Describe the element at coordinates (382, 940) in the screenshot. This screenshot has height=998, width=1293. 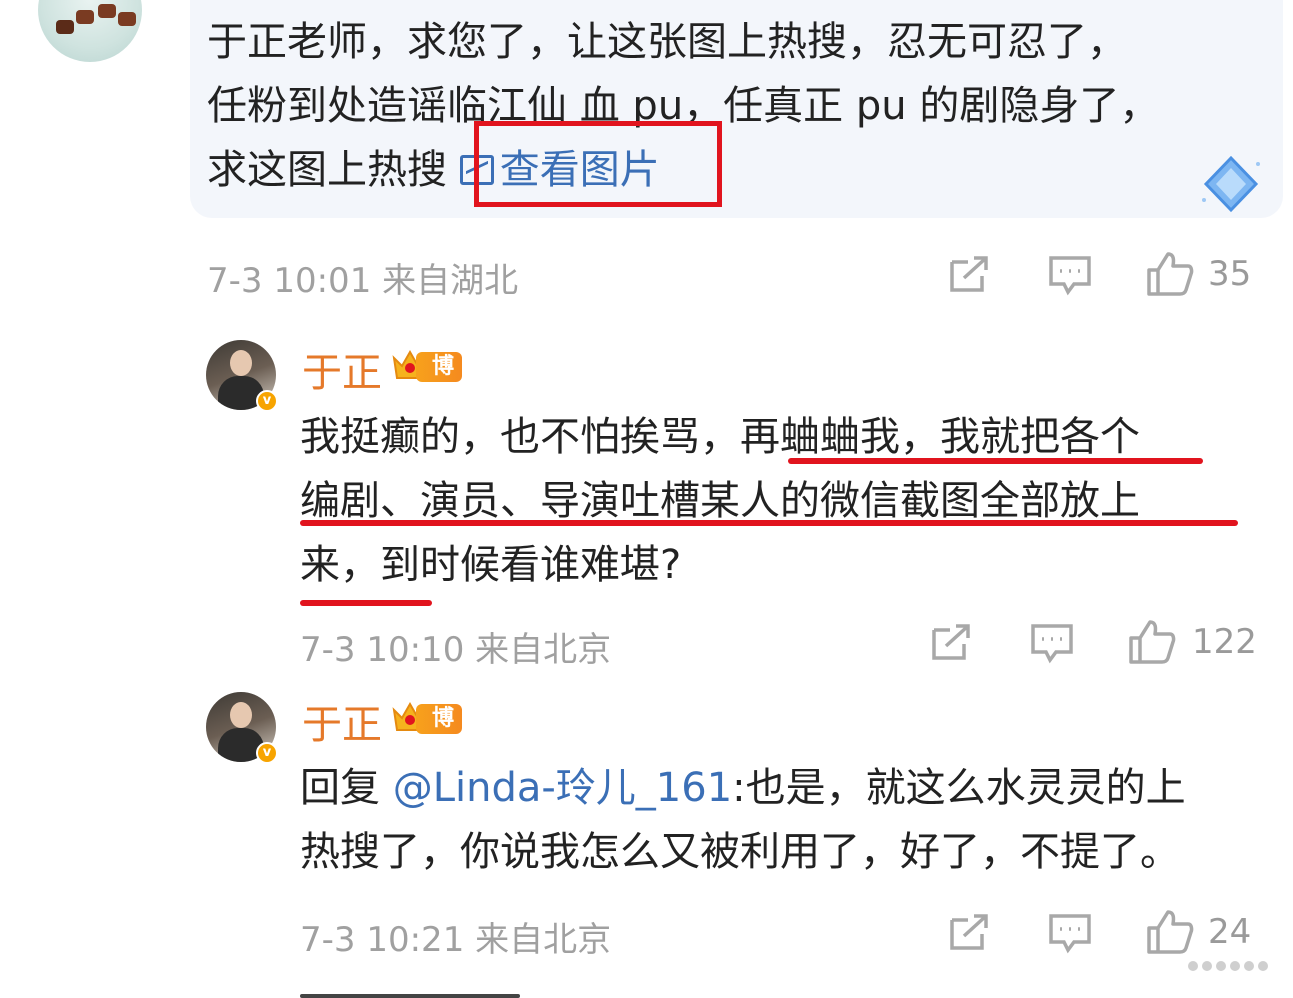
I see `timestamp: 7-3 10:21` at that location.